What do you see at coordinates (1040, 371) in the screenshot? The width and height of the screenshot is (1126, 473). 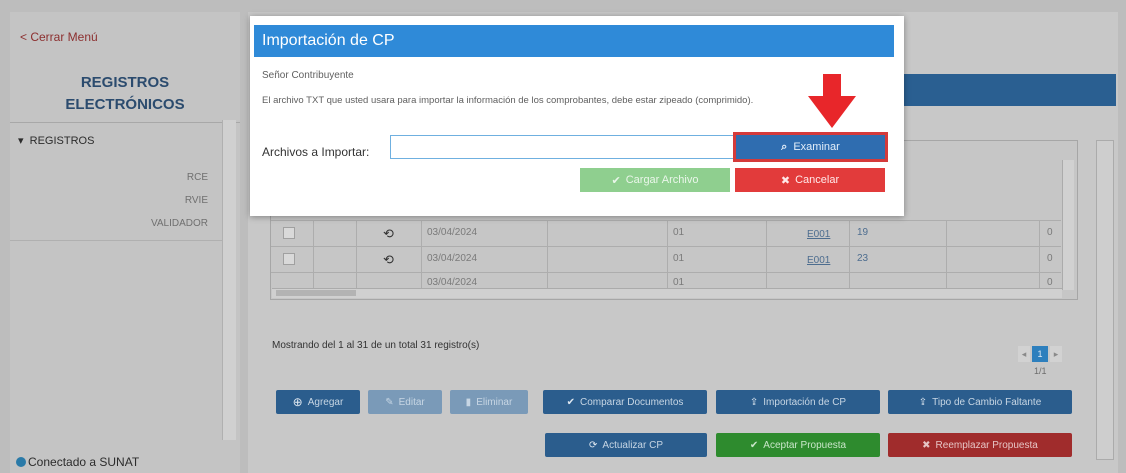 I see `pager-count: 1/1` at bounding box center [1040, 371].